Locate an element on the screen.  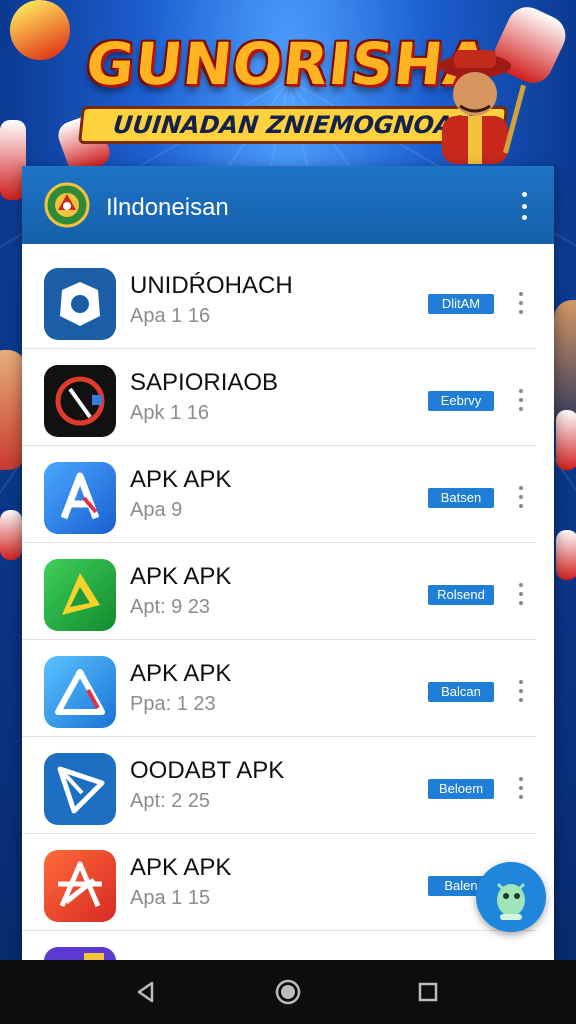
download-button: Rolsend is located at coordinates (461, 595).